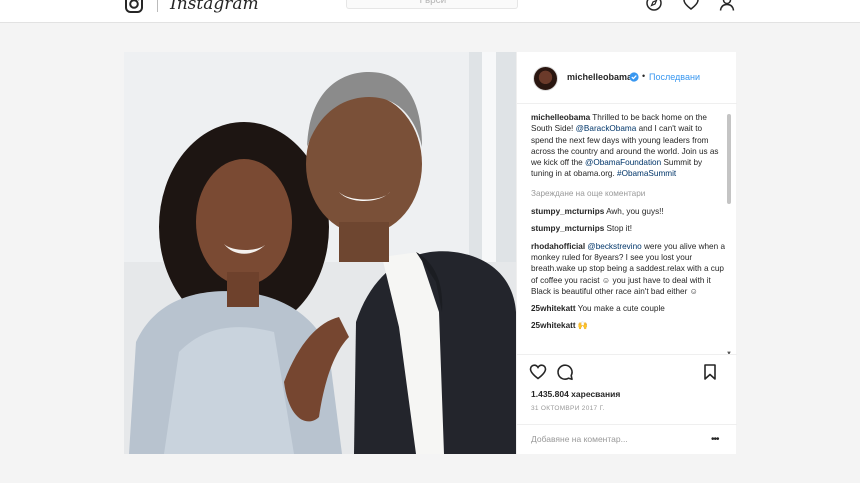 The height and width of the screenshot is (483, 860). Describe the element at coordinates (157, 6) in the screenshot. I see `logo-divider` at that location.